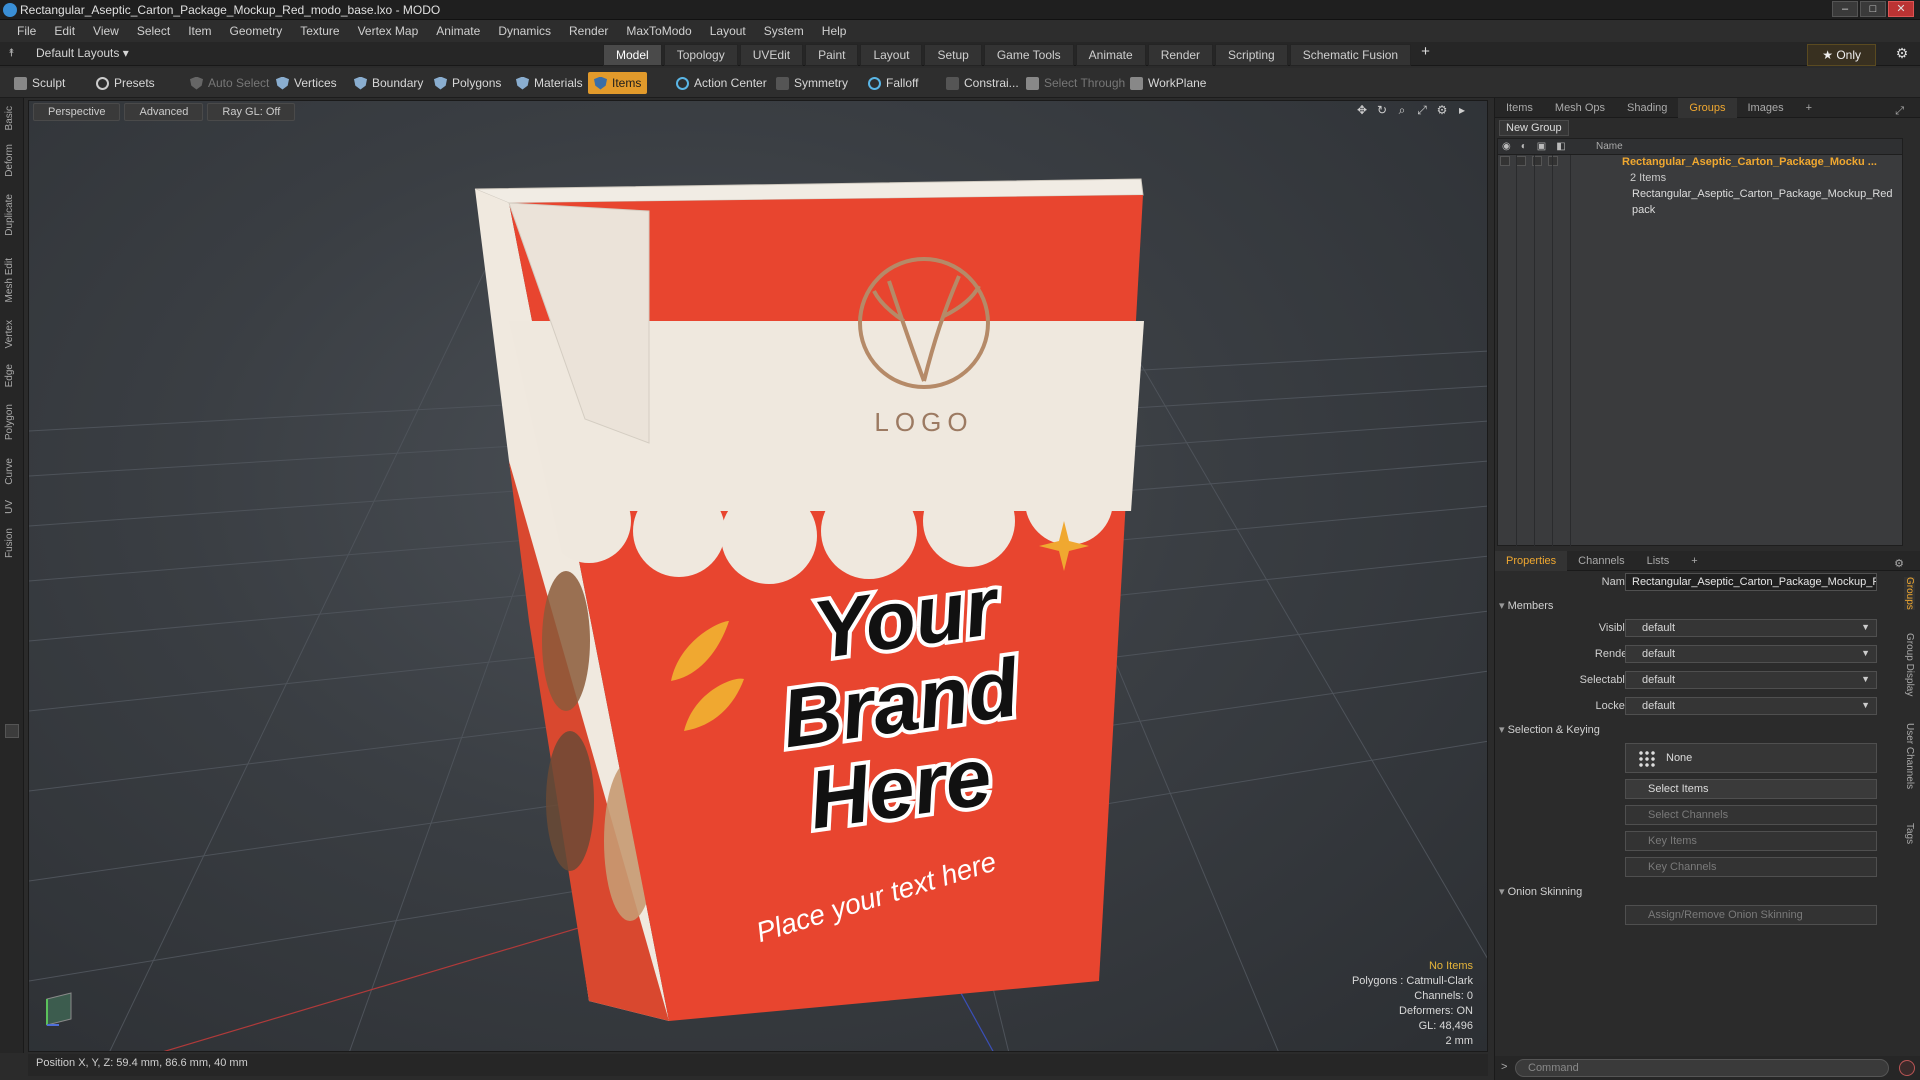 This screenshot has width=1920, height=1080. Describe the element at coordinates (458, 31) in the screenshot. I see `menu-animate: Animate` at that location.